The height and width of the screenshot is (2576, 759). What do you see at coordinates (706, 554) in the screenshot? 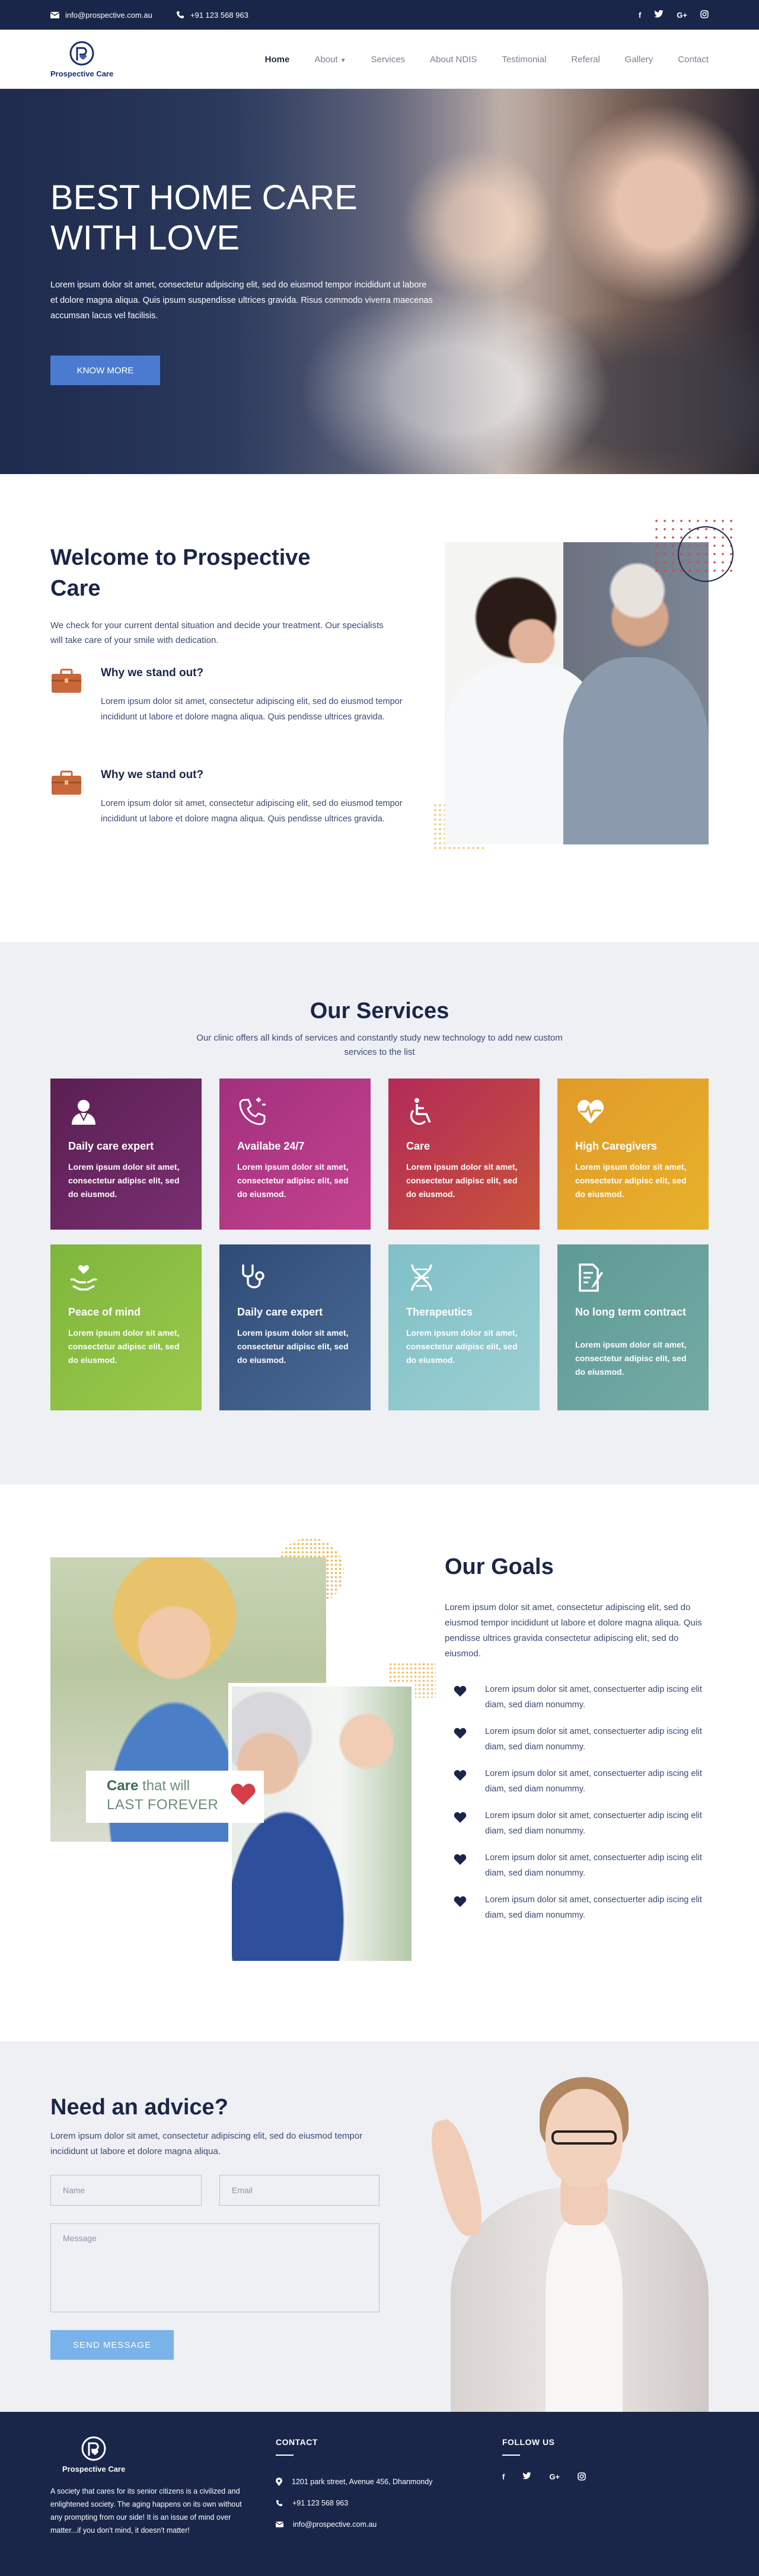
I see `decor-circle` at bounding box center [706, 554].